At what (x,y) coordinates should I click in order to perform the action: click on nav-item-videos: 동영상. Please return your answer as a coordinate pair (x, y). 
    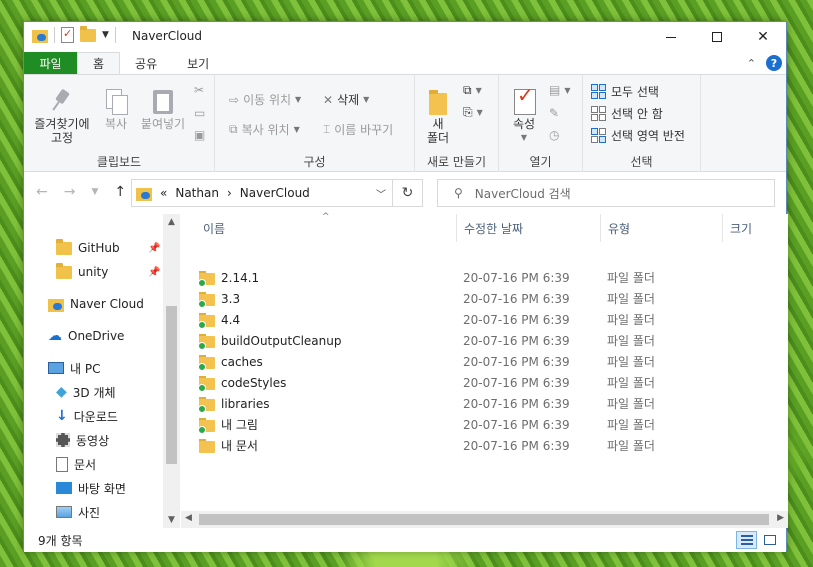
    Looking at the image, I should click on (82, 440).